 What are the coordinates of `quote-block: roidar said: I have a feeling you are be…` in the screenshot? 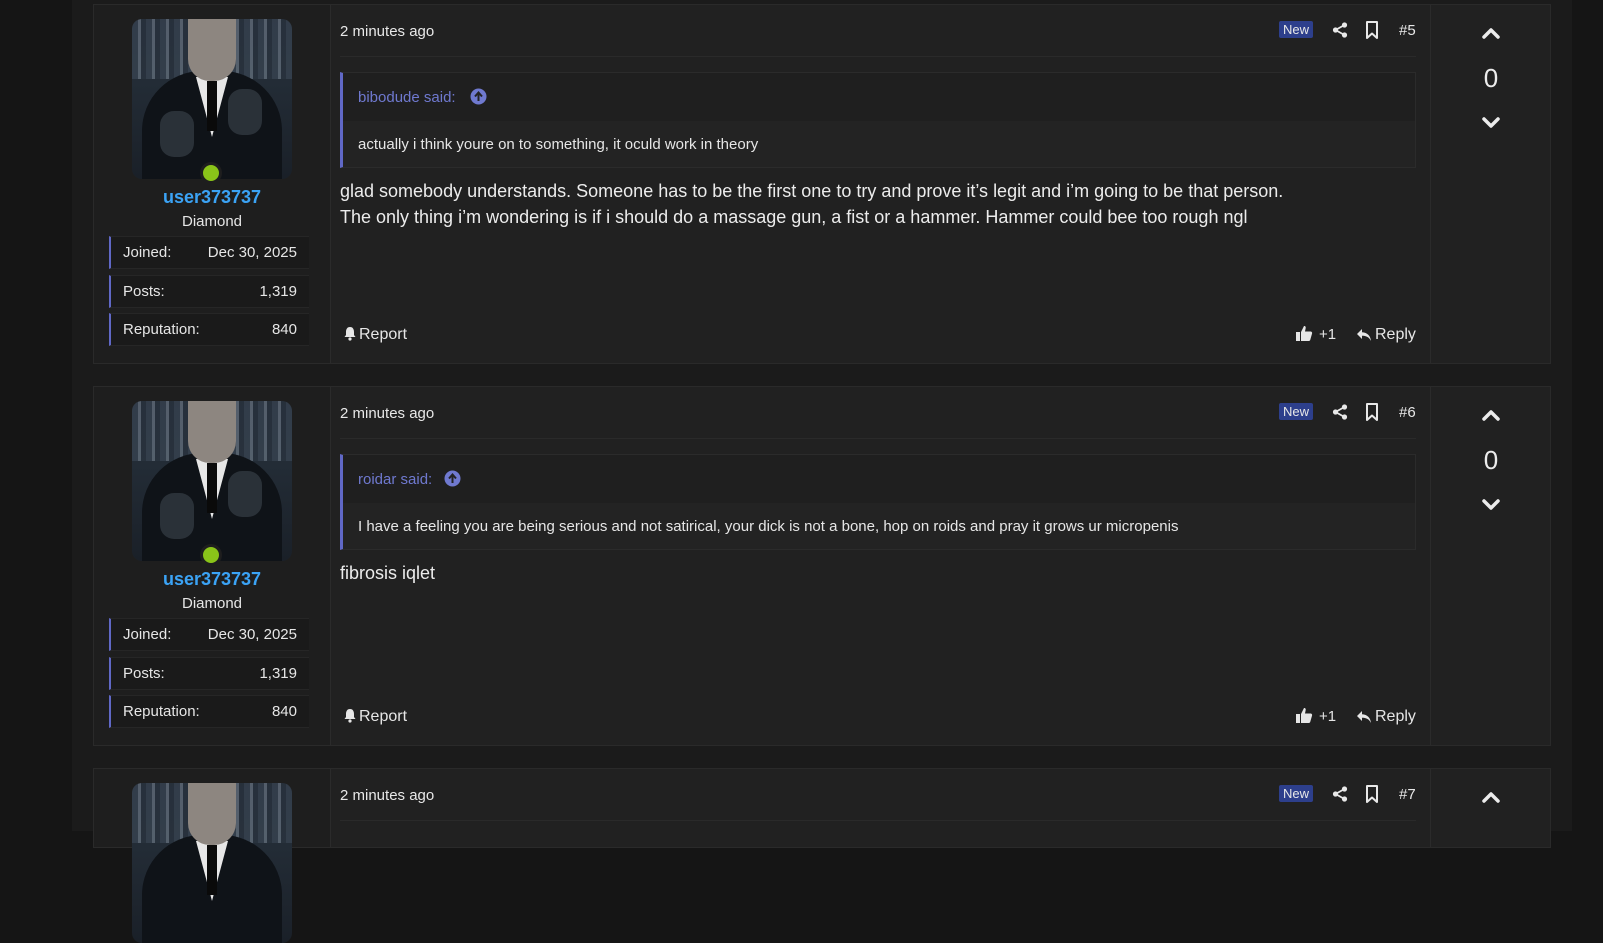 It's located at (878, 502).